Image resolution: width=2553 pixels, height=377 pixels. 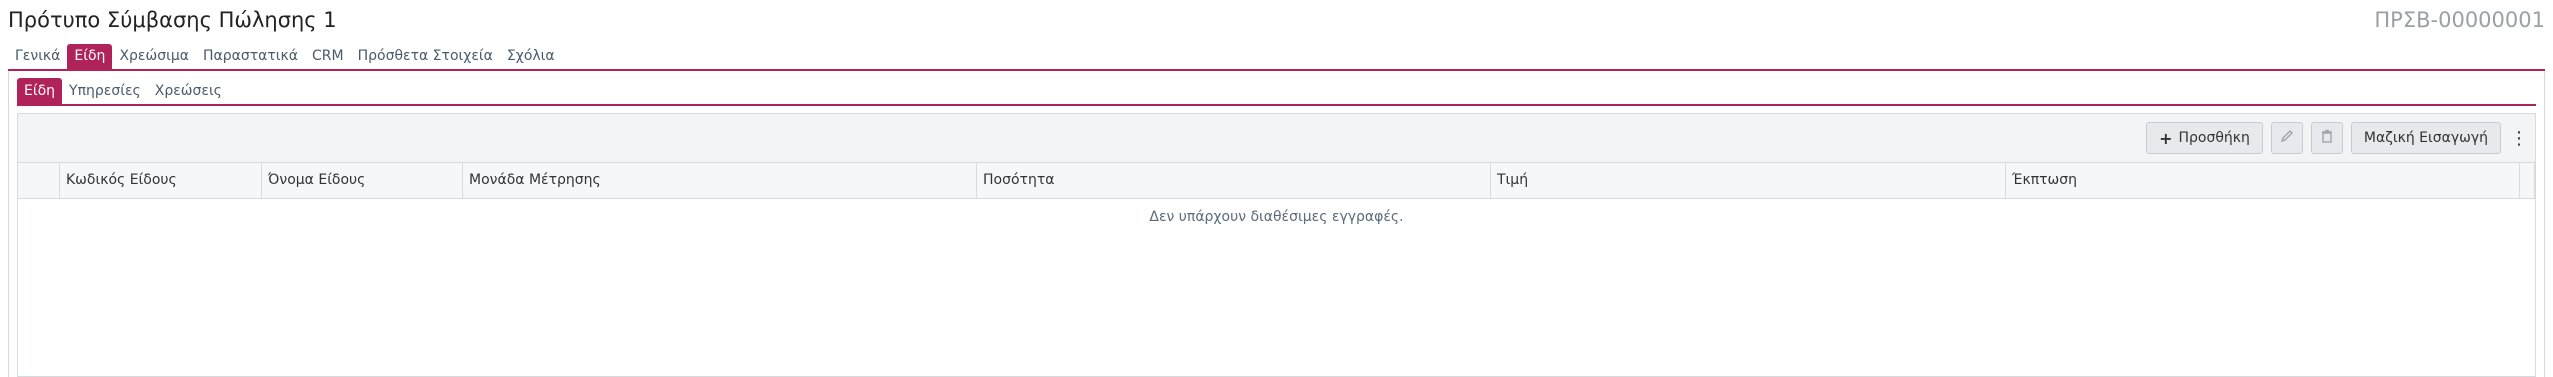 I want to click on grid-toolbar: + Προσθήκη Μαζική Εισαγωγή ⋮, so click(x=2337, y=138).